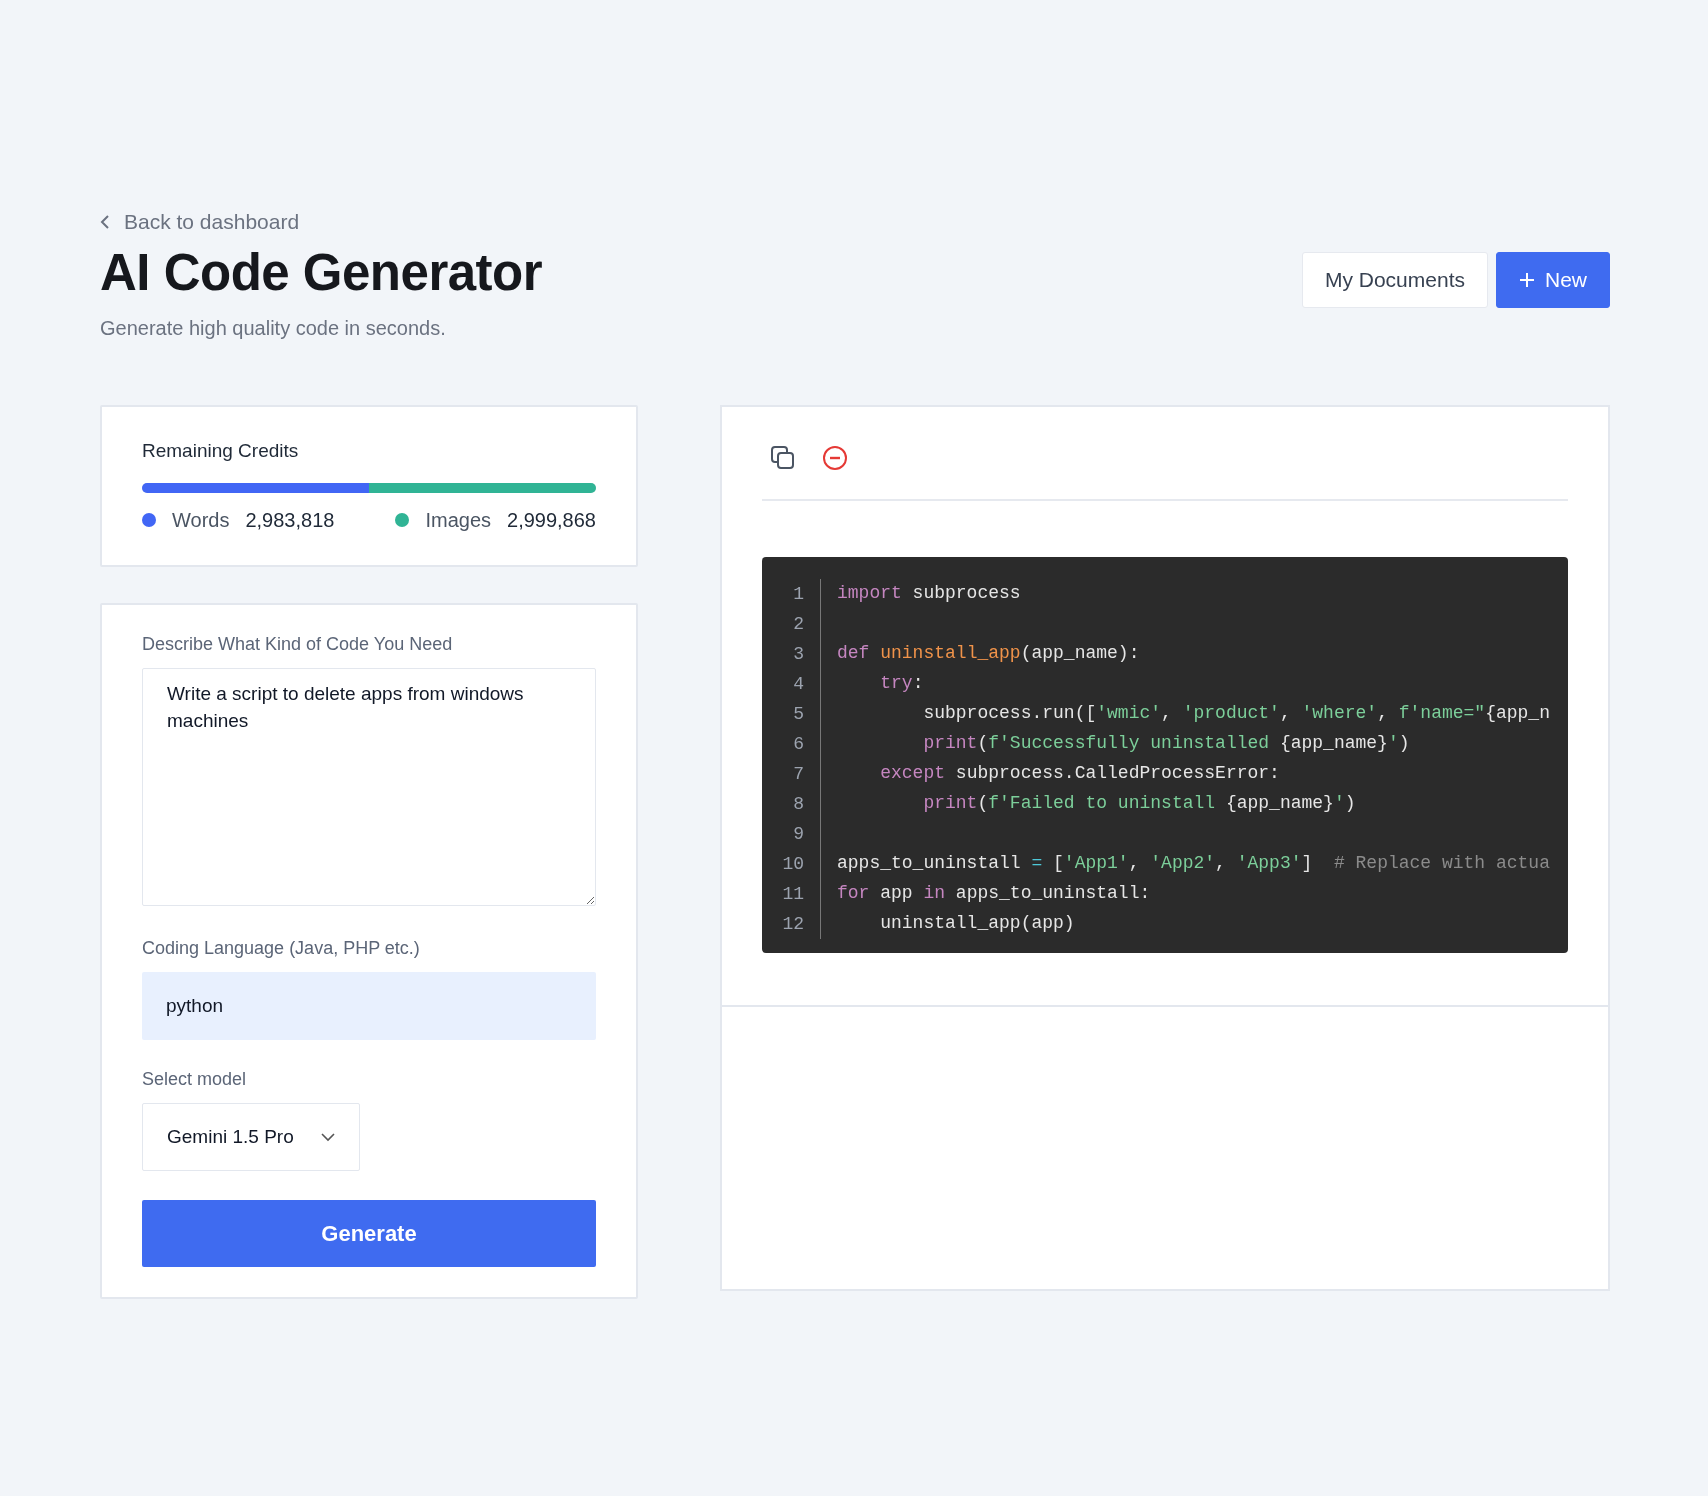  I want to click on line-number: 3, so click(791, 653).